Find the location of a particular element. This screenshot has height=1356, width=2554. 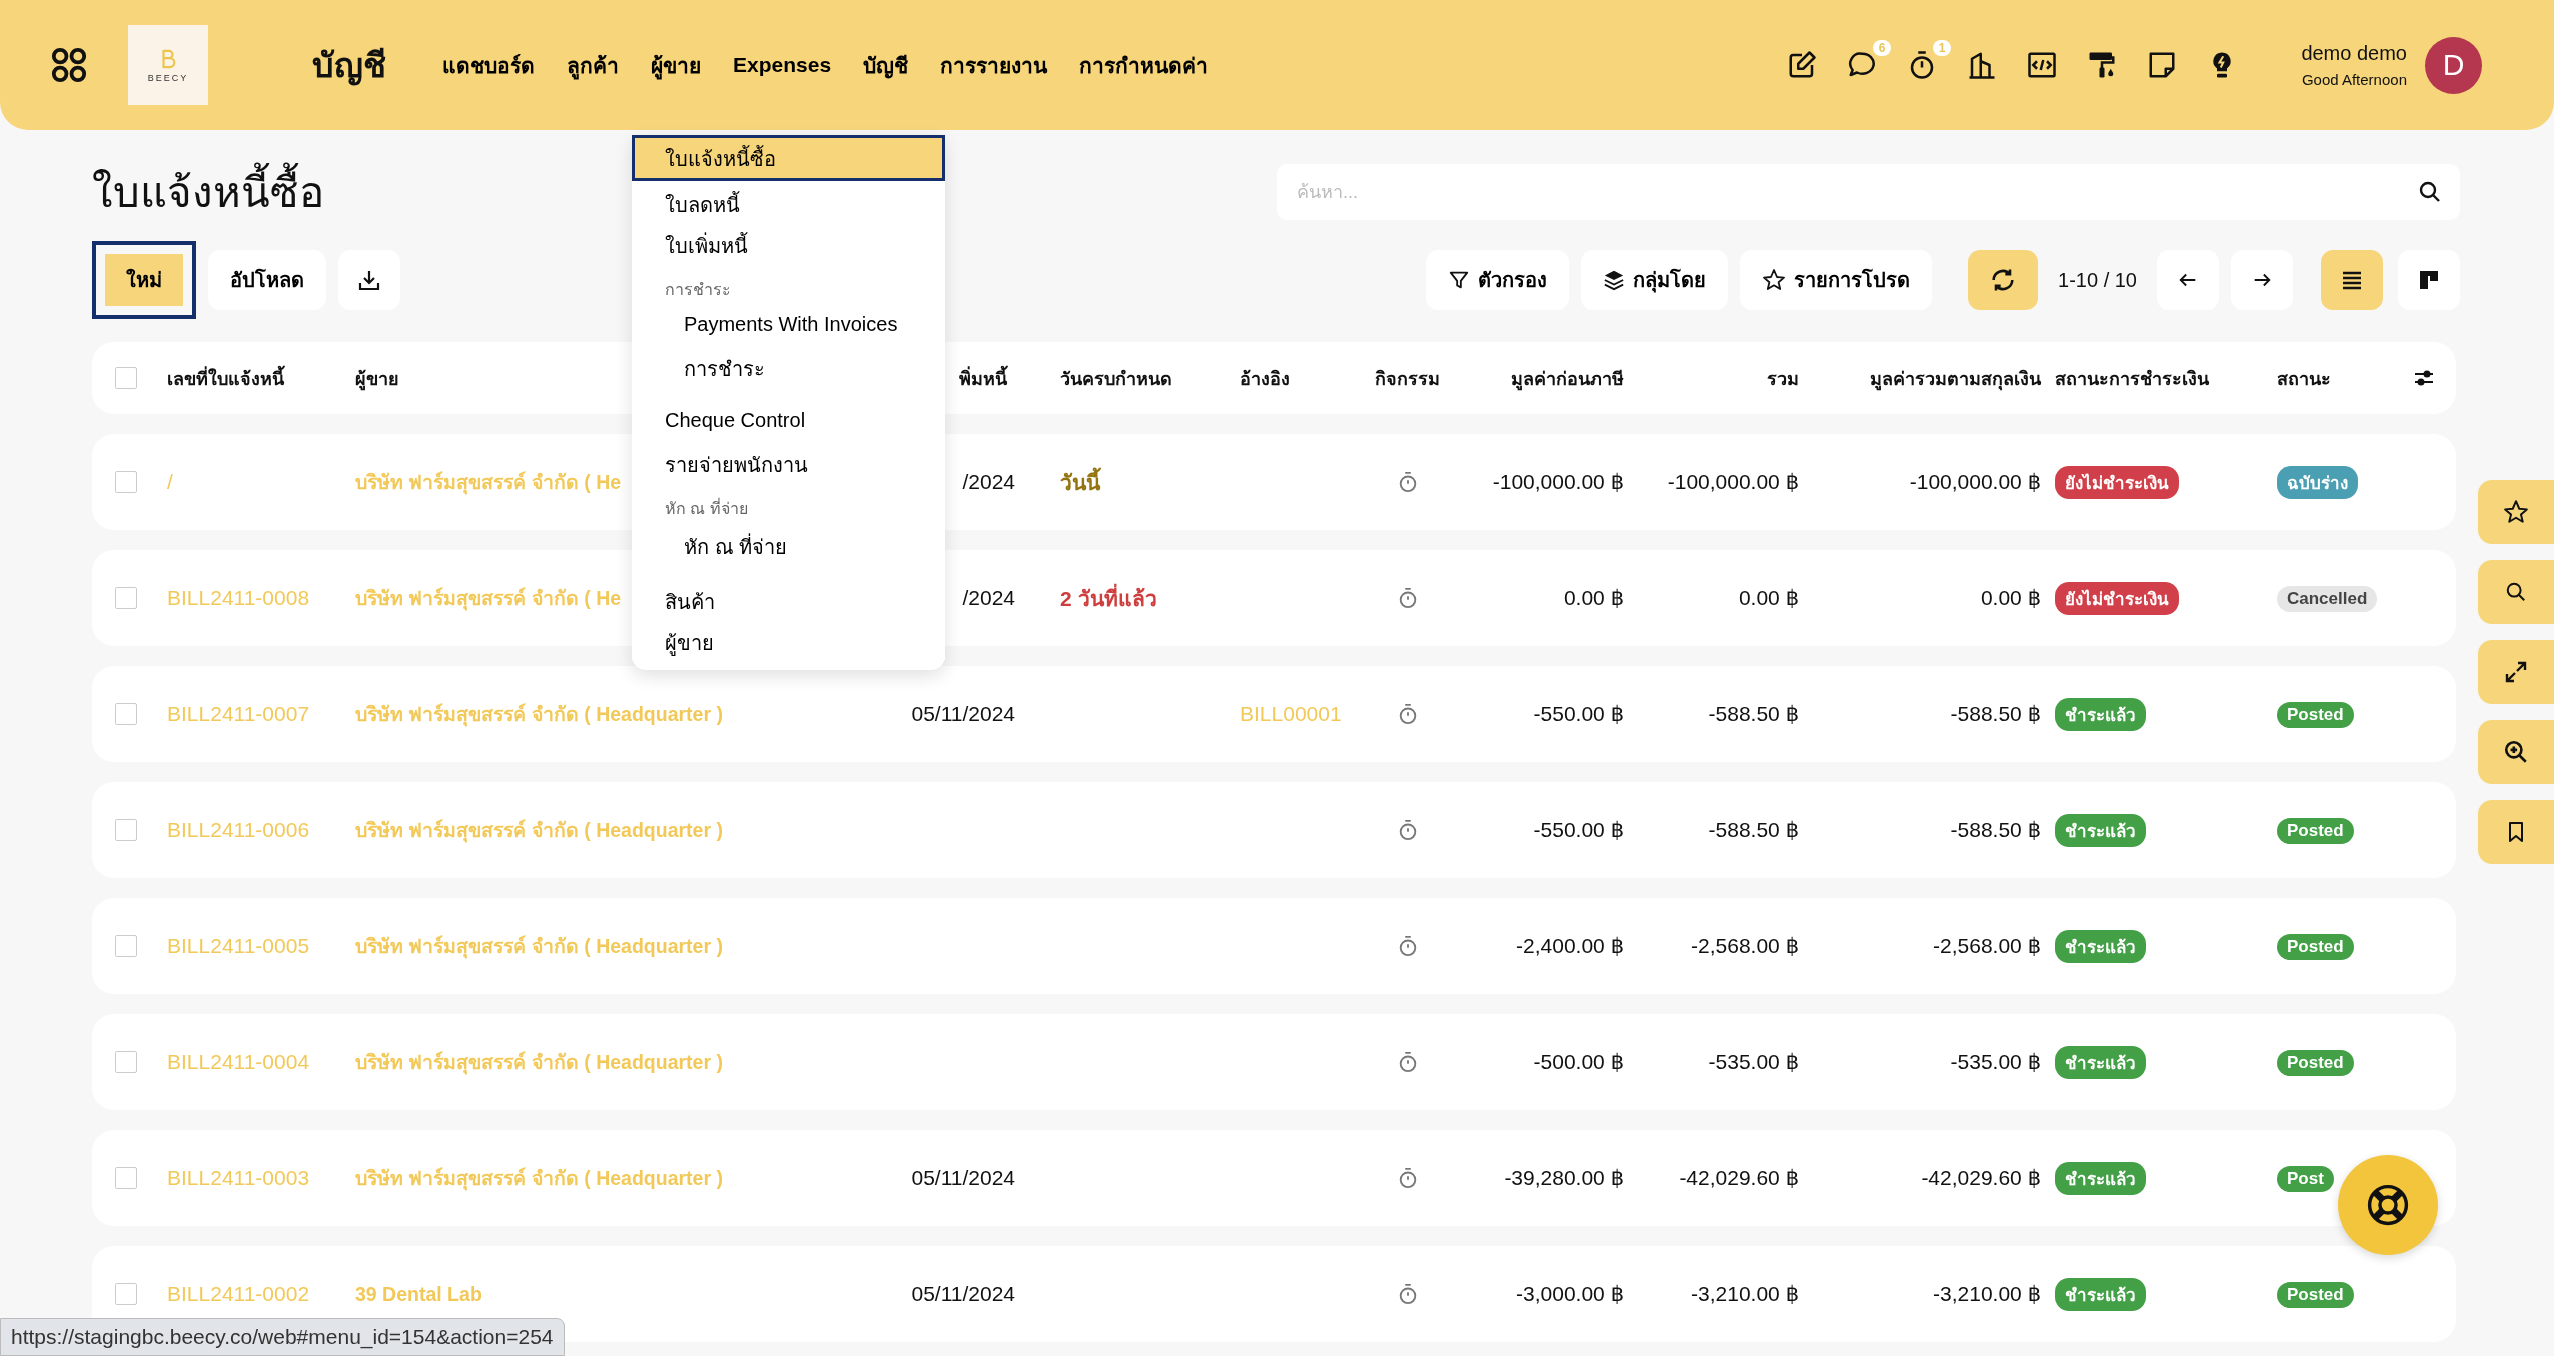

menu-item: ใบเพิ่มหนี้ is located at coordinates (788, 242).